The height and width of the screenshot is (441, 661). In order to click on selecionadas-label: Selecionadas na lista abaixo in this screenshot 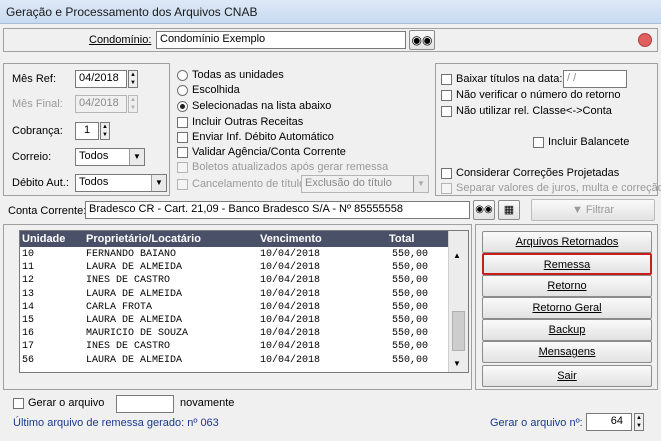, I will do `click(261, 106)`.